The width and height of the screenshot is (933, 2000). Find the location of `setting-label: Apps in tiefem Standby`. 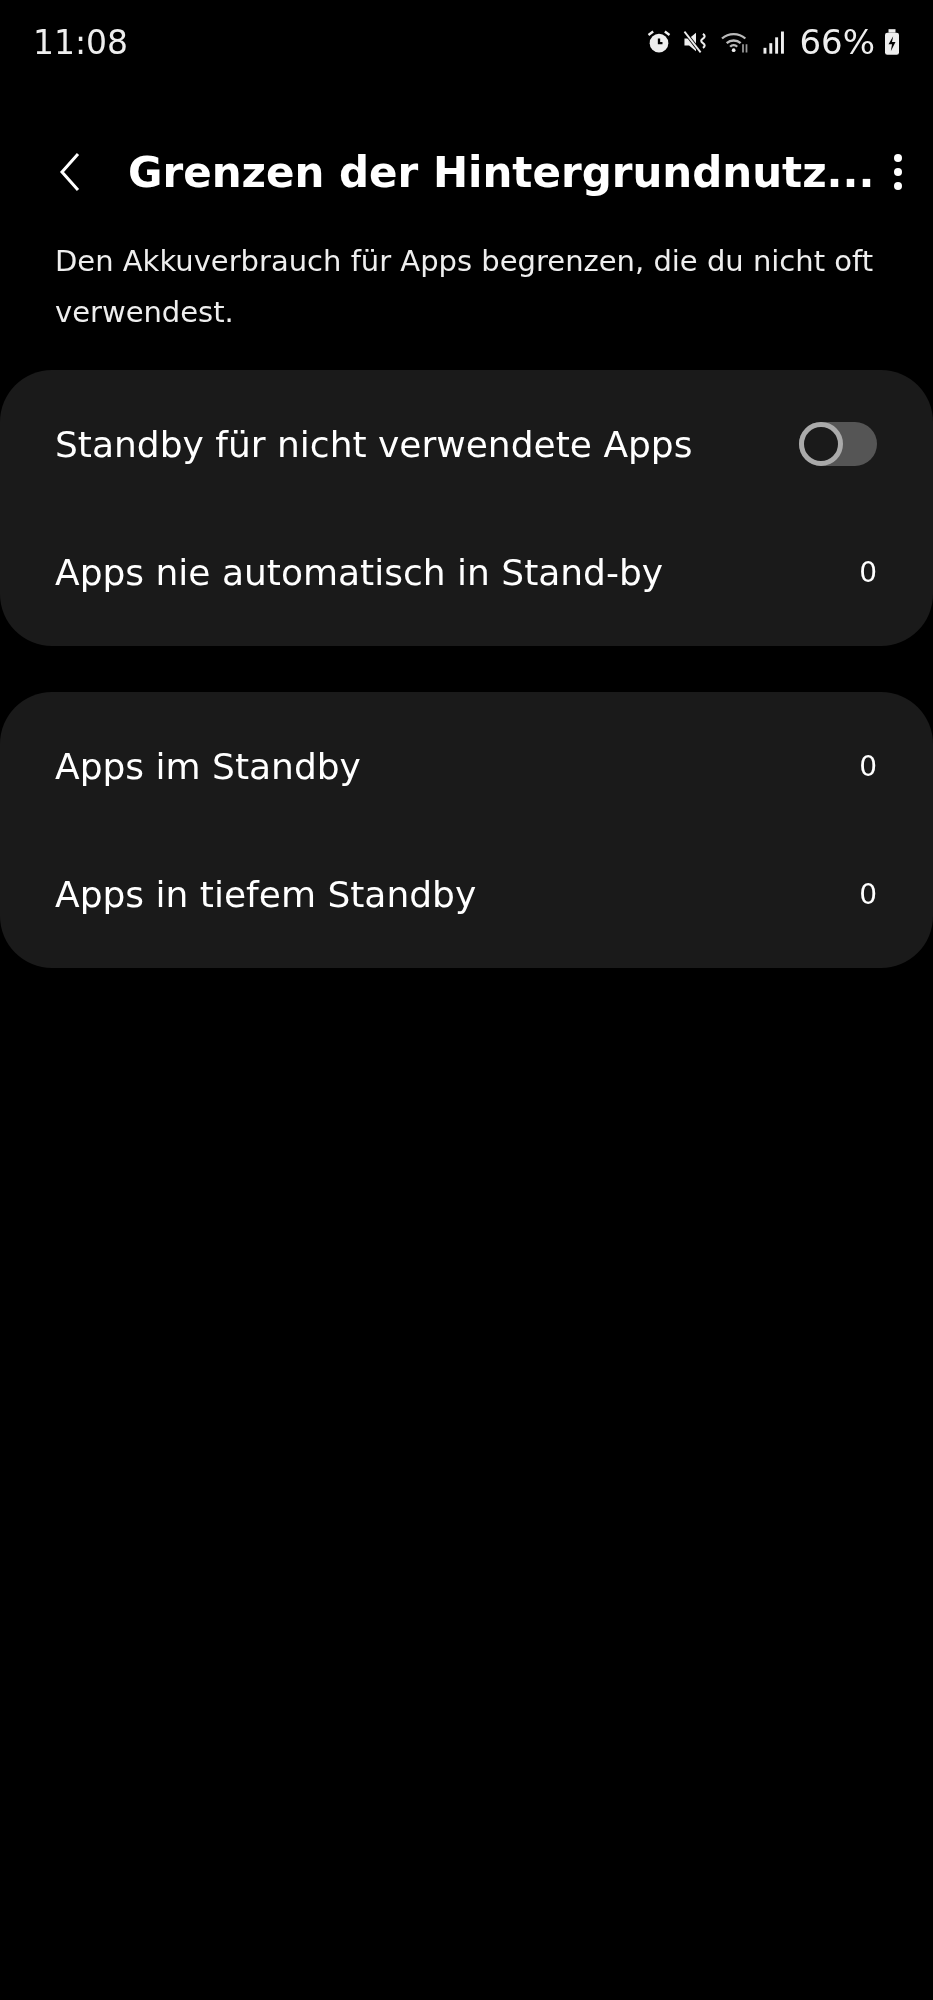

setting-label: Apps in tiefem Standby is located at coordinates (266, 894).